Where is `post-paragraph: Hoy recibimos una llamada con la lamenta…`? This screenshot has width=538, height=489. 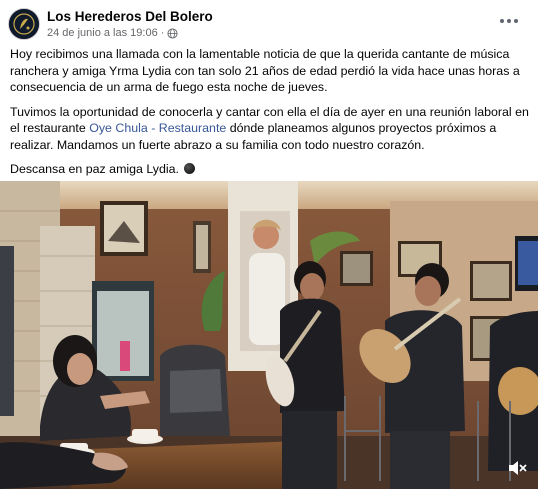
post-paragraph: Hoy recibimos una llamada con la lamenta… is located at coordinates (265, 70).